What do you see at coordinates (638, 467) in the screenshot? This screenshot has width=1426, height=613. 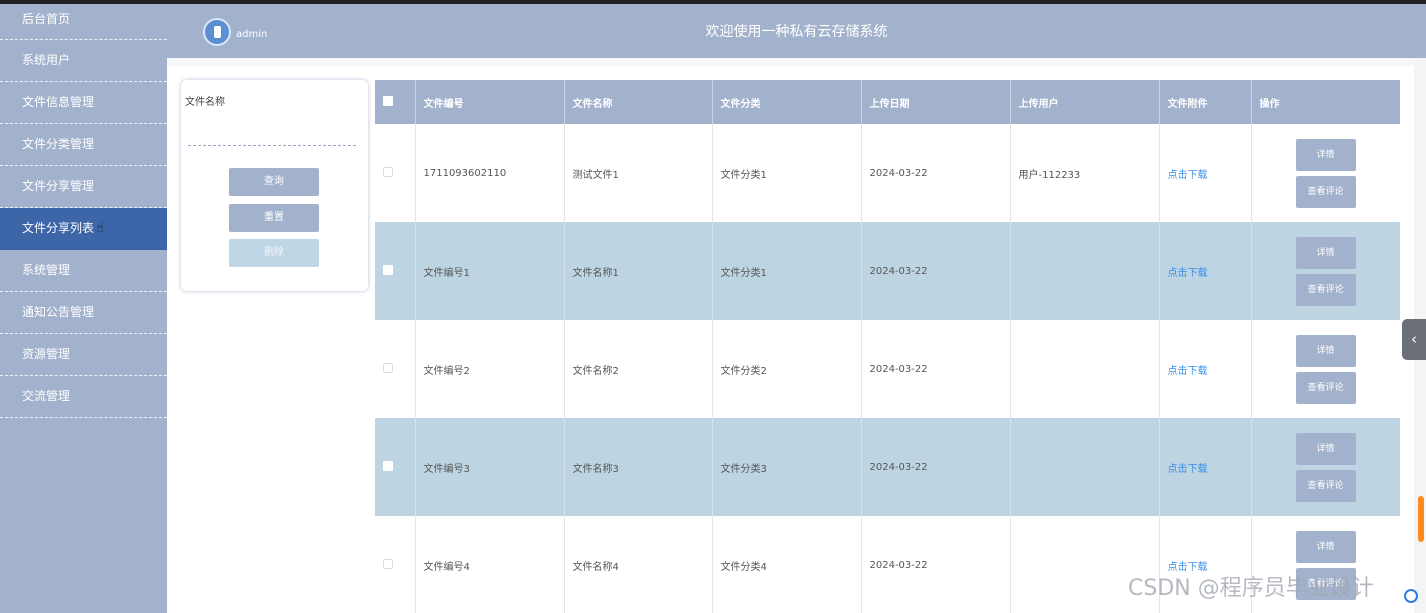 I see `cell-file-name: 文件名称3` at bounding box center [638, 467].